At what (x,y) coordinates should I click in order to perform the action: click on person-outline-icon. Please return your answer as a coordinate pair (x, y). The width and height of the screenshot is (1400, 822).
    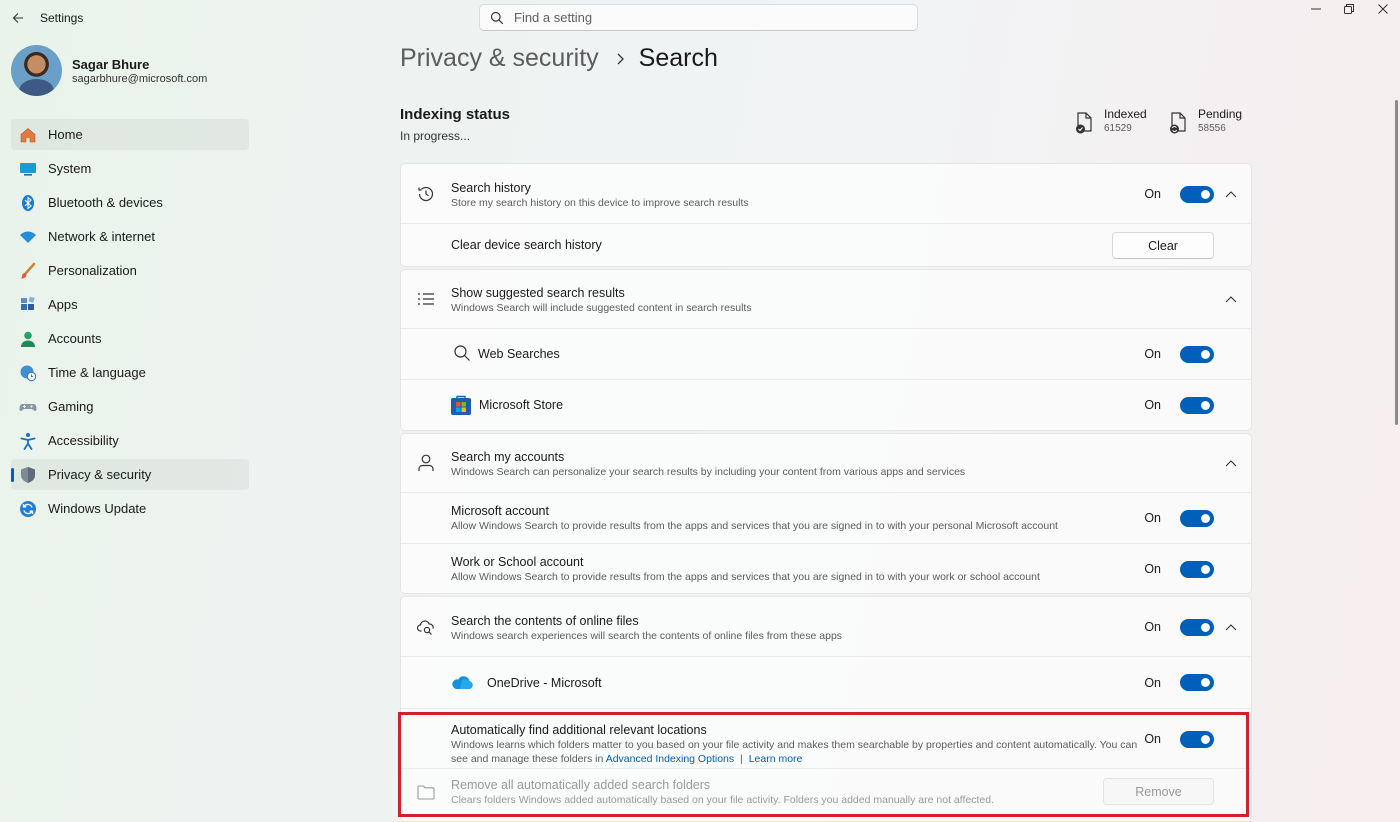
    Looking at the image, I should click on (426, 462).